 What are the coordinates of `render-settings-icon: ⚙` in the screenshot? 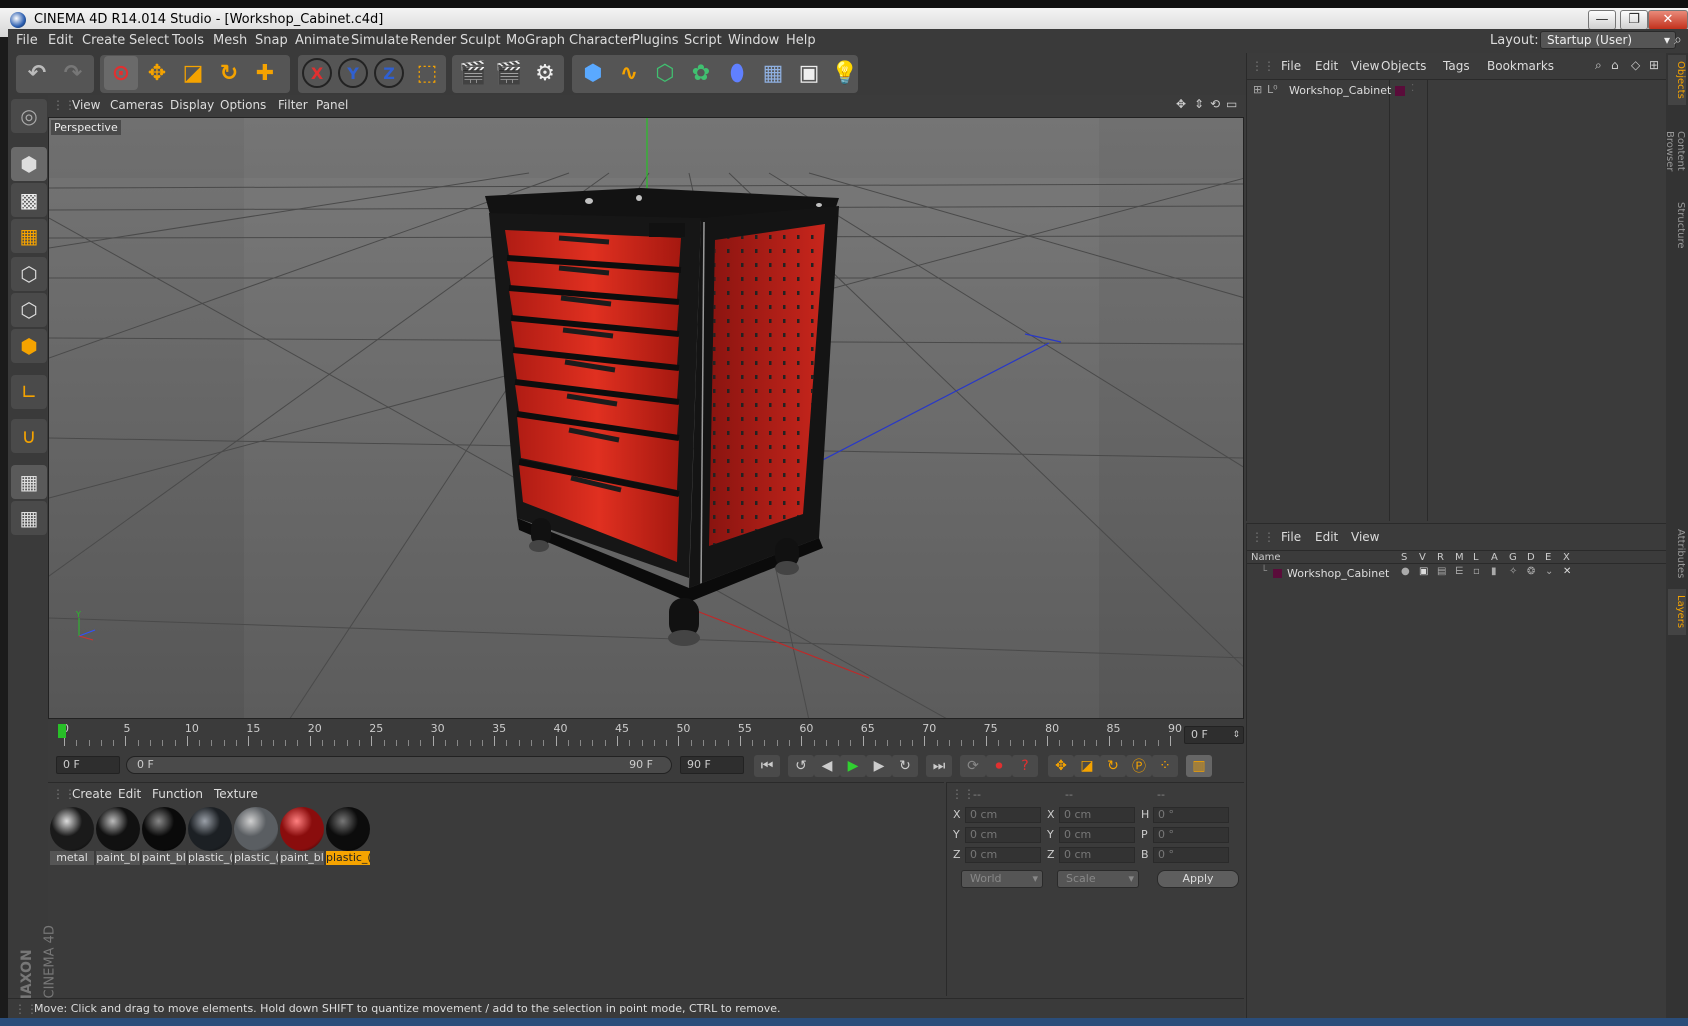 It's located at (545, 73).